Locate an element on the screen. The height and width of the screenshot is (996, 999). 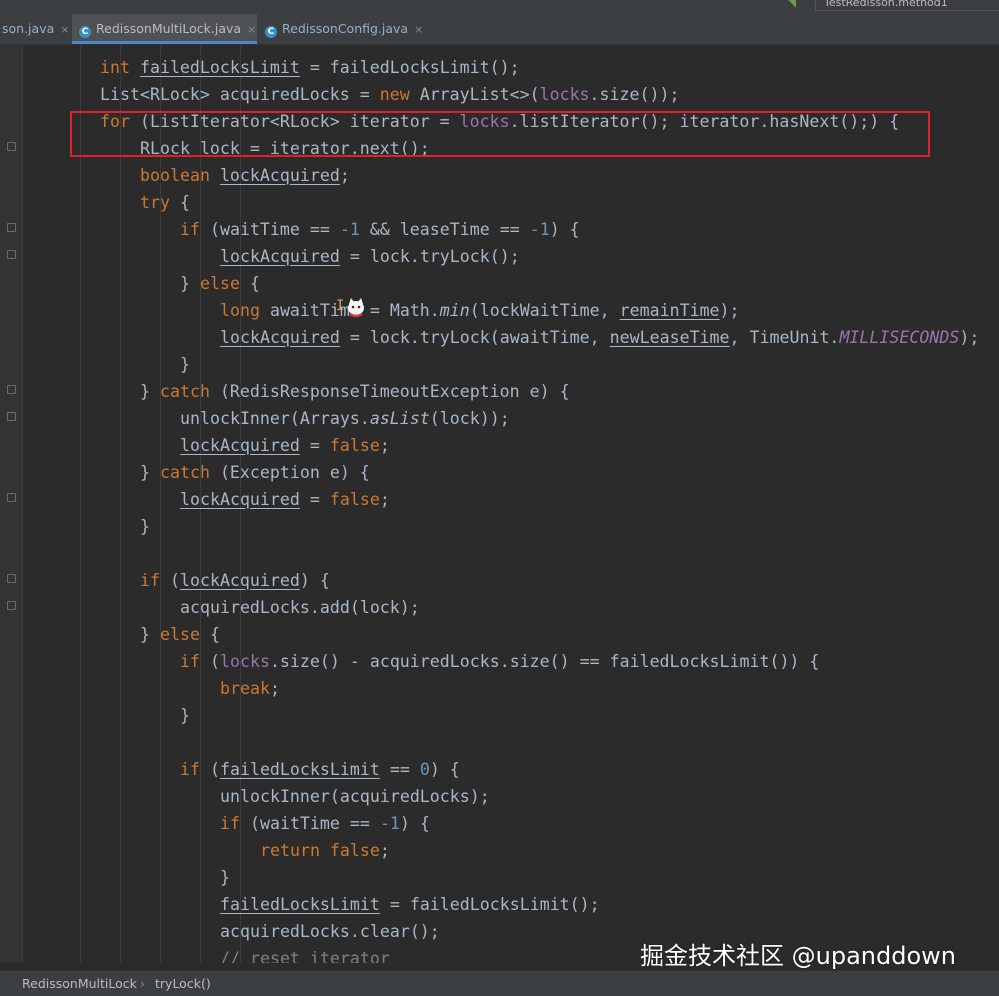
tab-redisson-multilock: C RedissonMultiLock.java × is located at coordinates (164, 29).